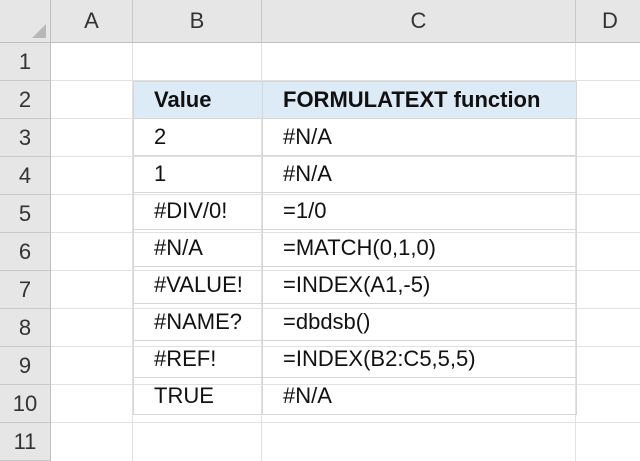  Describe the element at coordinates (608, 21) in the screenshot. I see `column-header-d: D` at that location.